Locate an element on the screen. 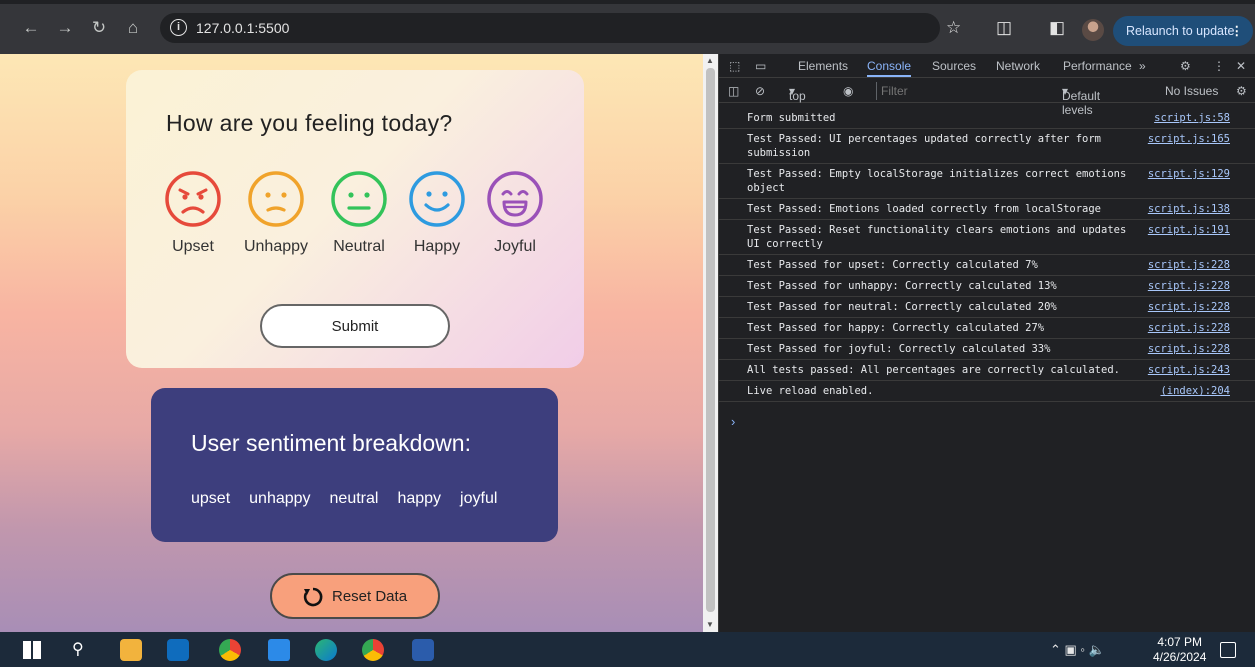 This screenshot has height=667, width=1255. console-source-link: script.js:191 is located at coordinates (1189, 230).